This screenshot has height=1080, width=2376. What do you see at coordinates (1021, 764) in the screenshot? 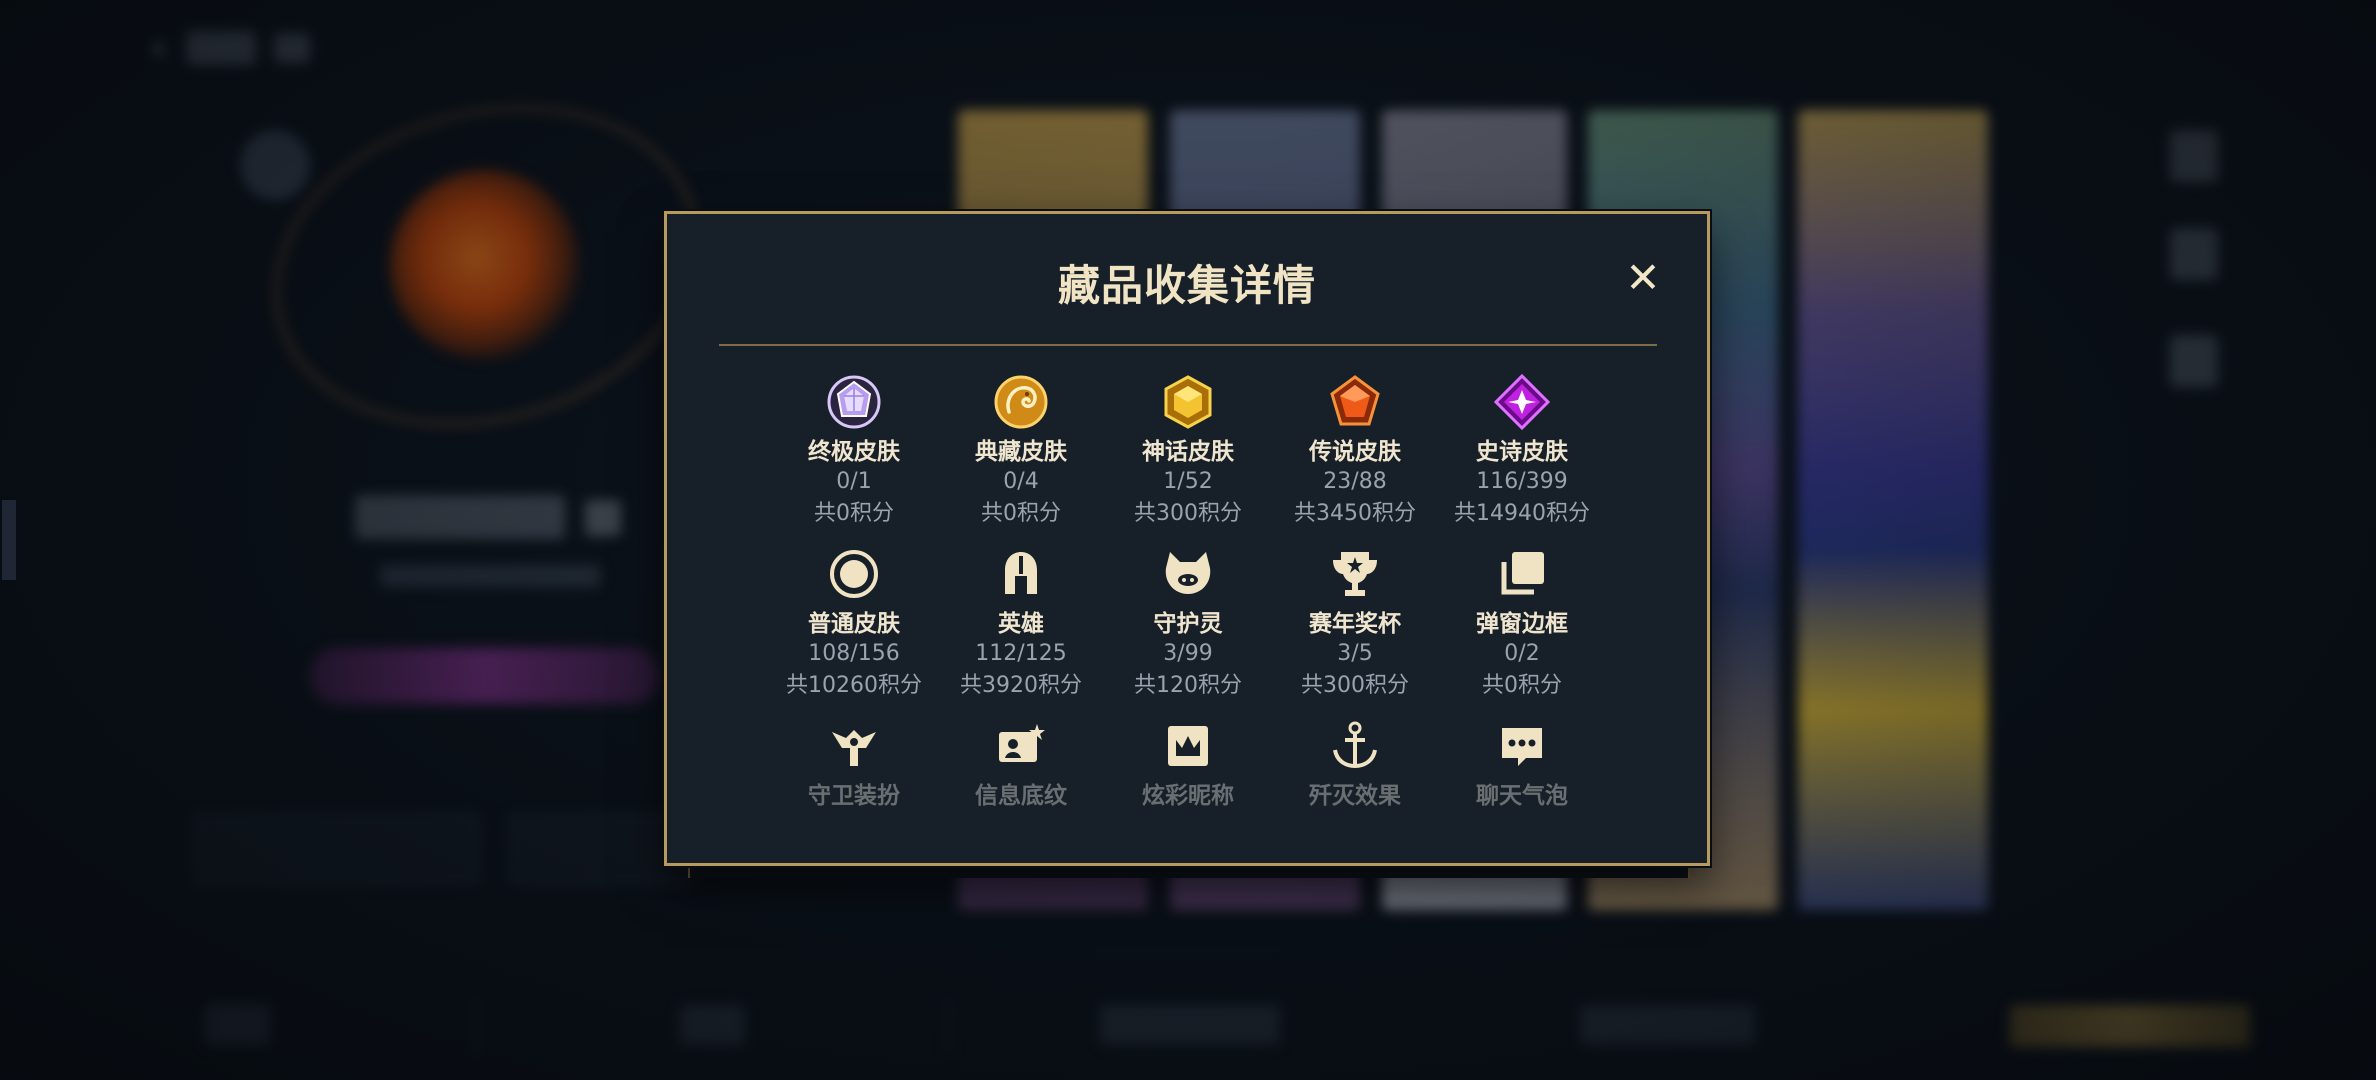
I see `collection-item-info-card: 信息底纹` at bounding box center [1021, 764].